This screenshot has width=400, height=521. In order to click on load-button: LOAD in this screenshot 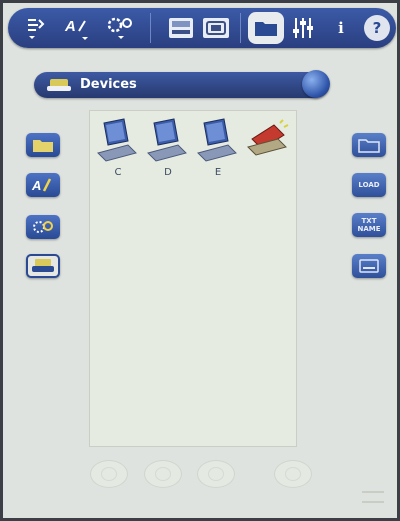, I will do `click(369, 185)`.